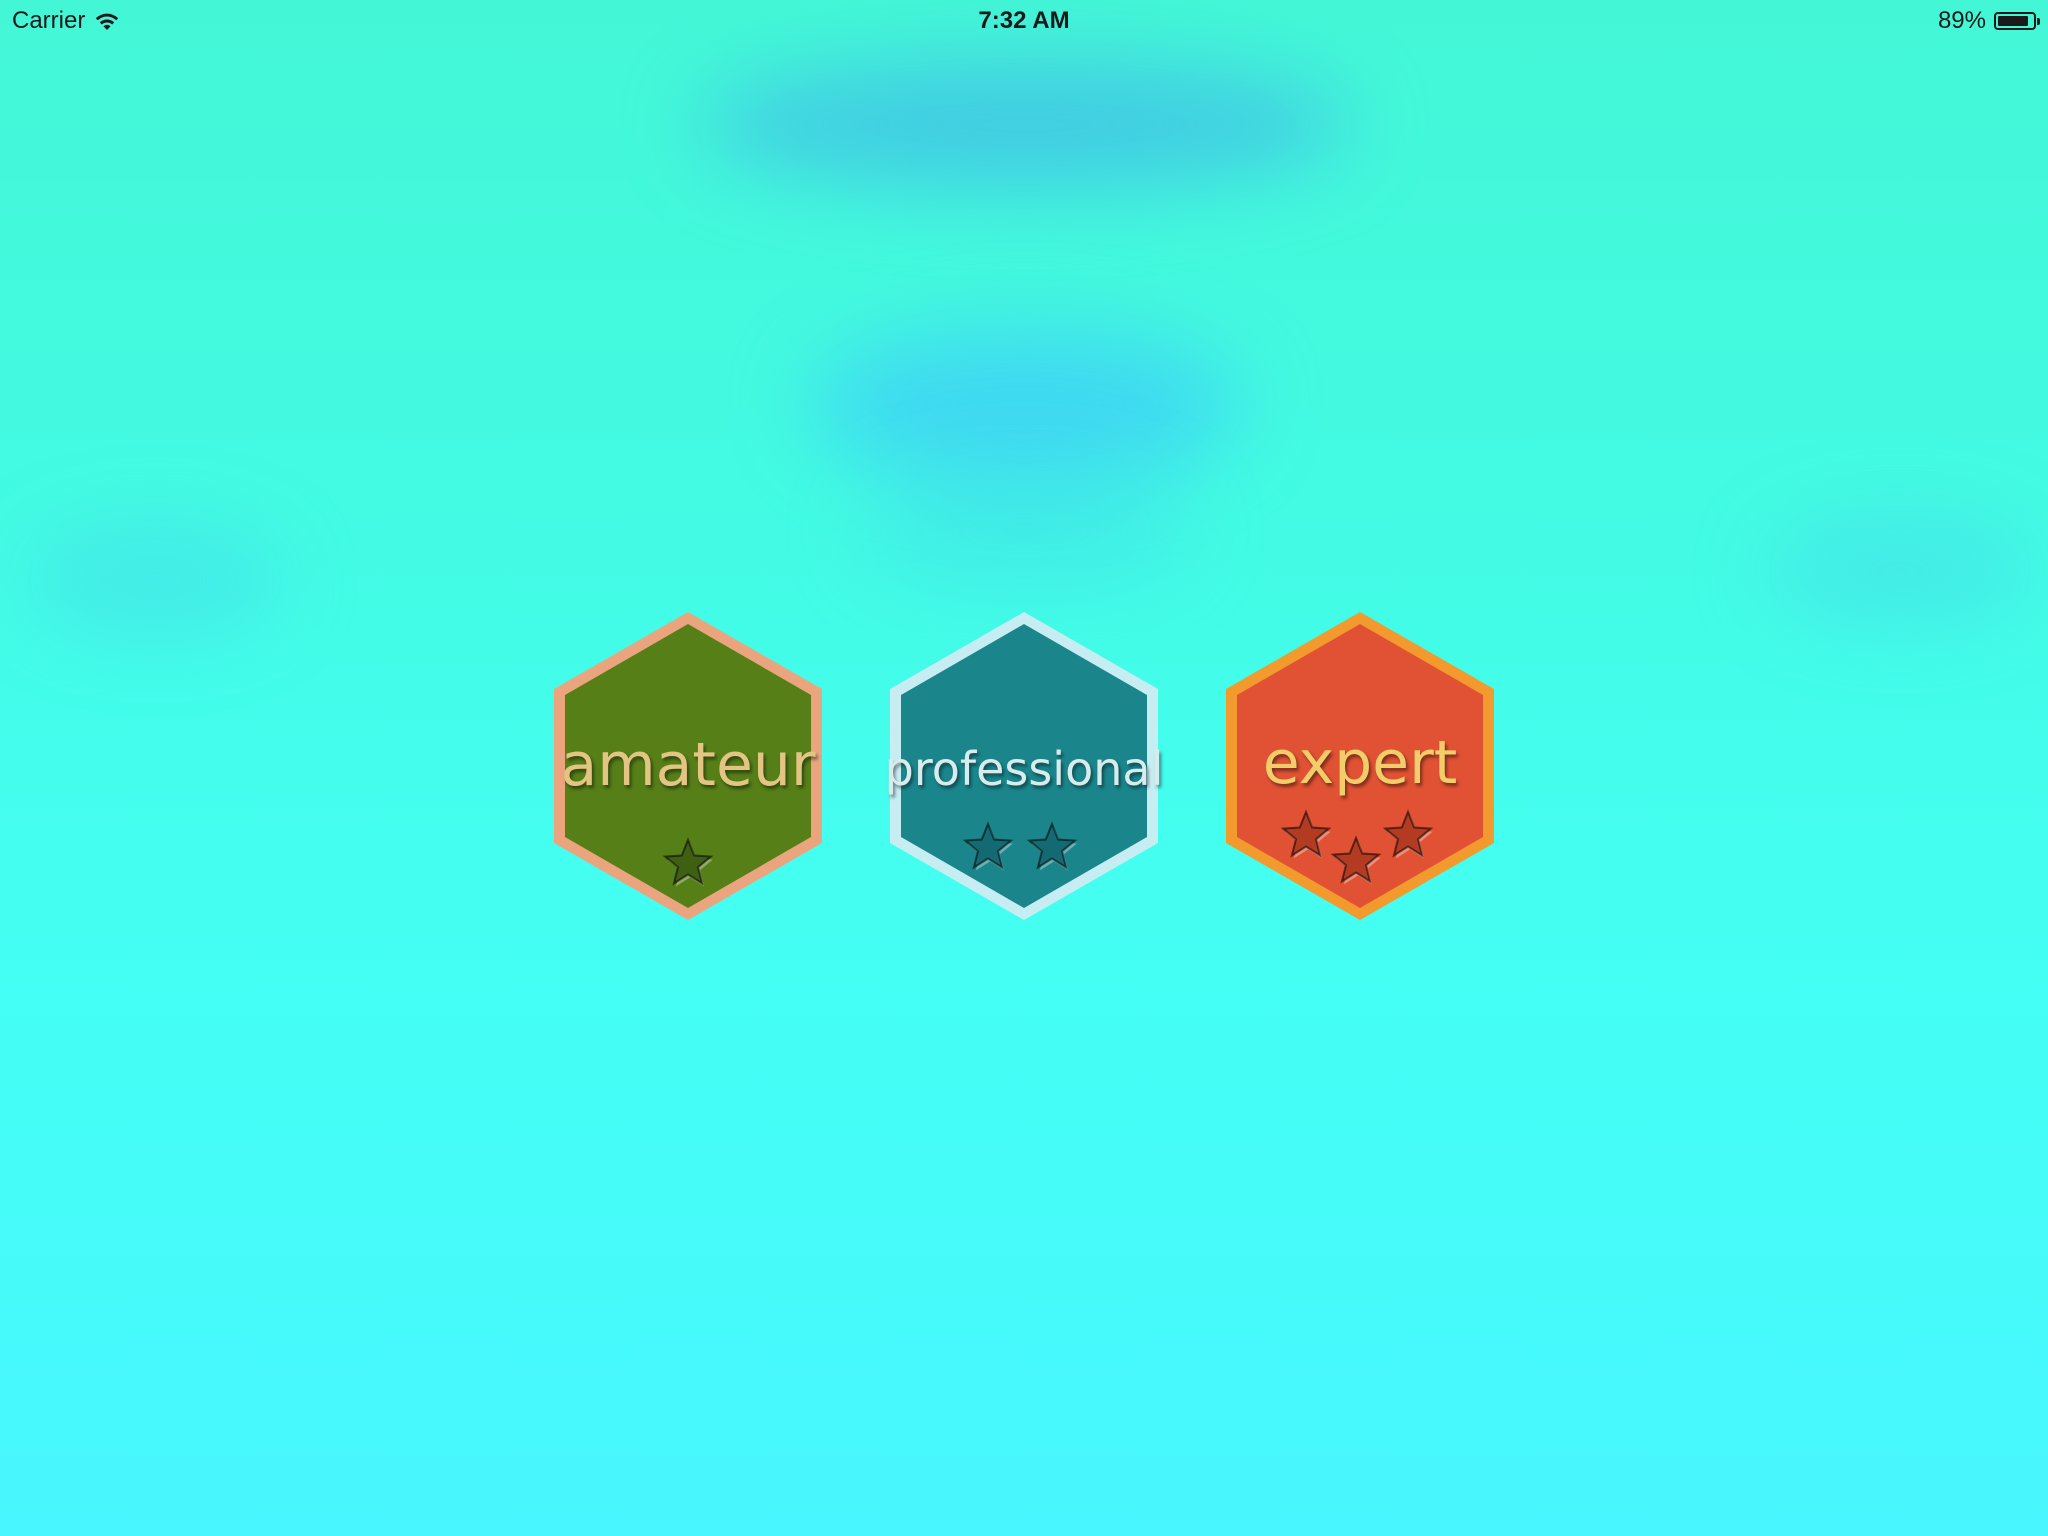 The height and width of the screenshot is (1536, 2048). Describe the element at coordinates (1025, 530) in the screenshot. I see `background-blur-middle-lower` at that location.